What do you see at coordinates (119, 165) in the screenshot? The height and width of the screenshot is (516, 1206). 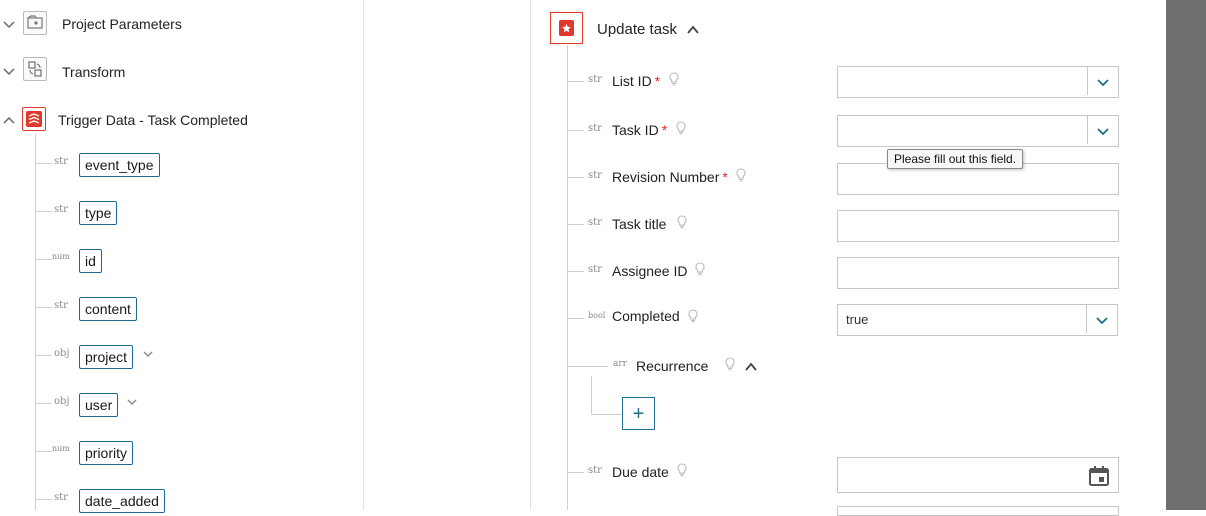 I see `field-chip-event-type: event_type` at bounding box center [119, 165].